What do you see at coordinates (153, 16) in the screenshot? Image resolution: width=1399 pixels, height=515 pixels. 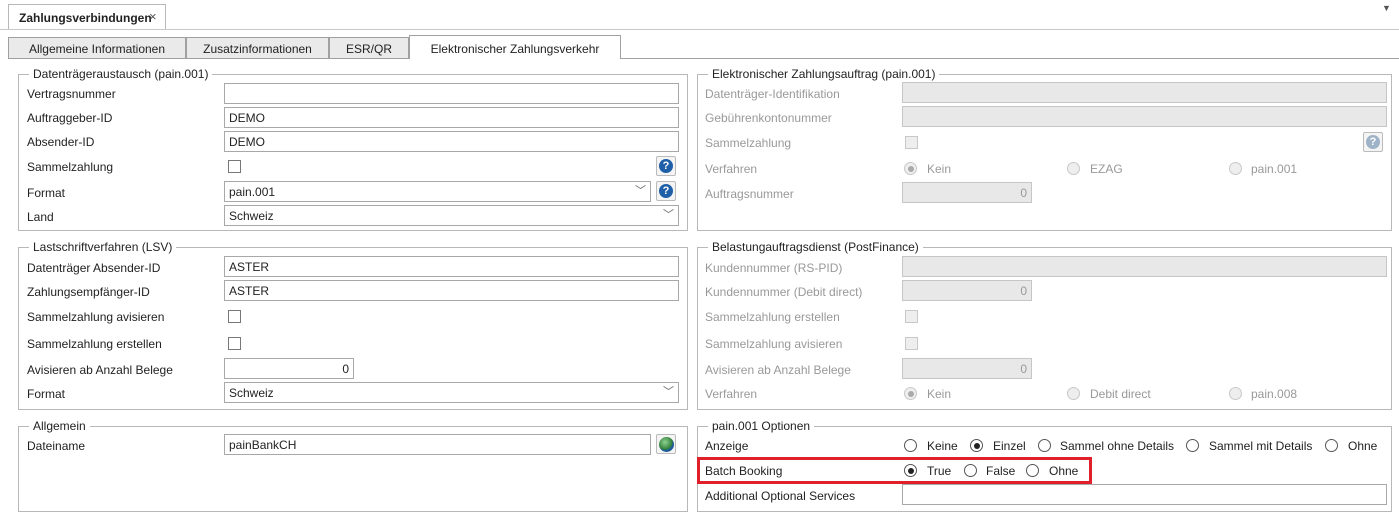 I see `close-icon: ×` at bounding box center [153, 16].